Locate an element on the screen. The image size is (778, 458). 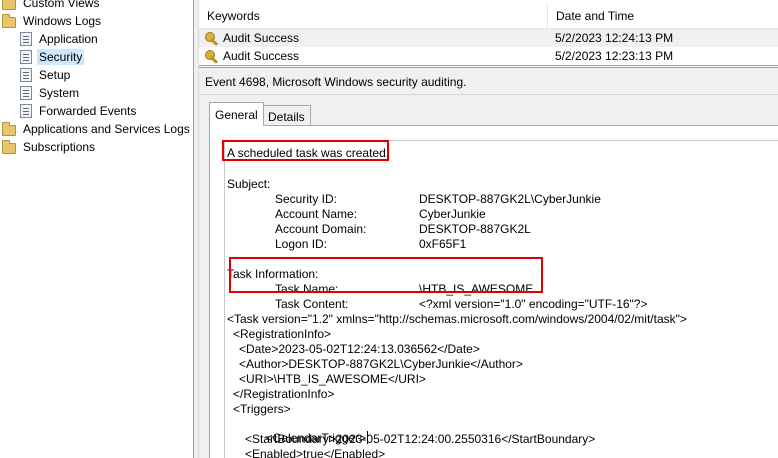
tree-item-windows-logs: Windows Logs is located at coordinates (52, 21).